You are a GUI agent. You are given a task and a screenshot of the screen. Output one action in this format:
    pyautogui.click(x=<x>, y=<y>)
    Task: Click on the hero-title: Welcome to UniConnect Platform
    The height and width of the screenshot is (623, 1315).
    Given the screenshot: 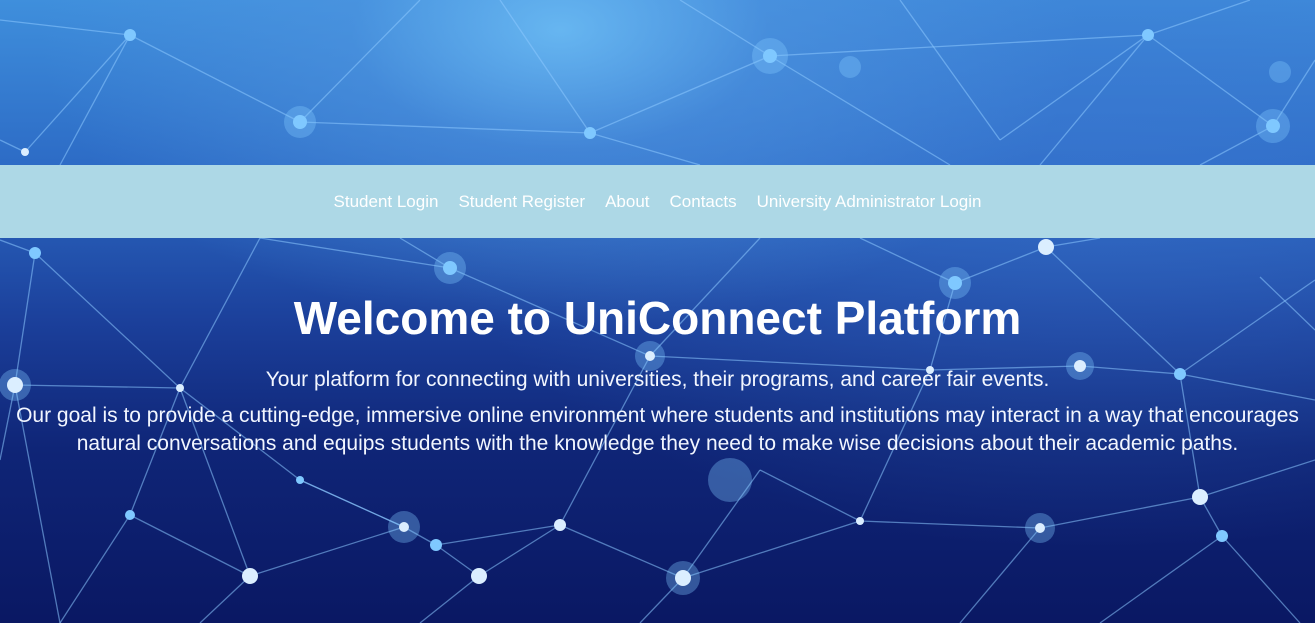 What is the action you would take?
    pyautogui.click(x=657, y=318)
    